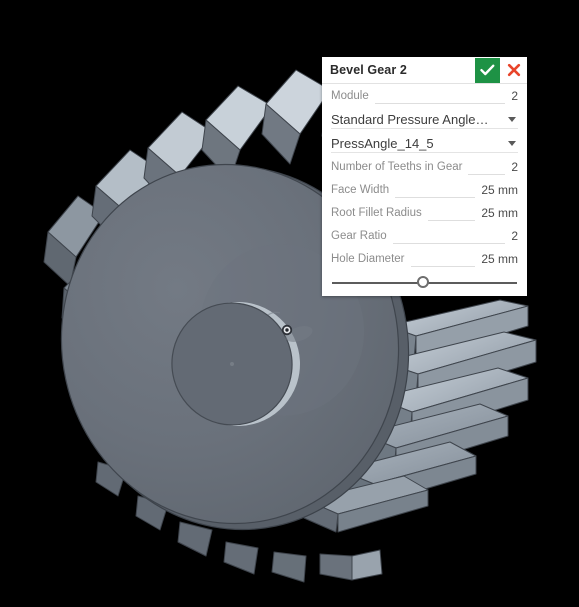 This screenshot has height=607, width=579. I want to click on field-label: Face Width, so click(360, 189).